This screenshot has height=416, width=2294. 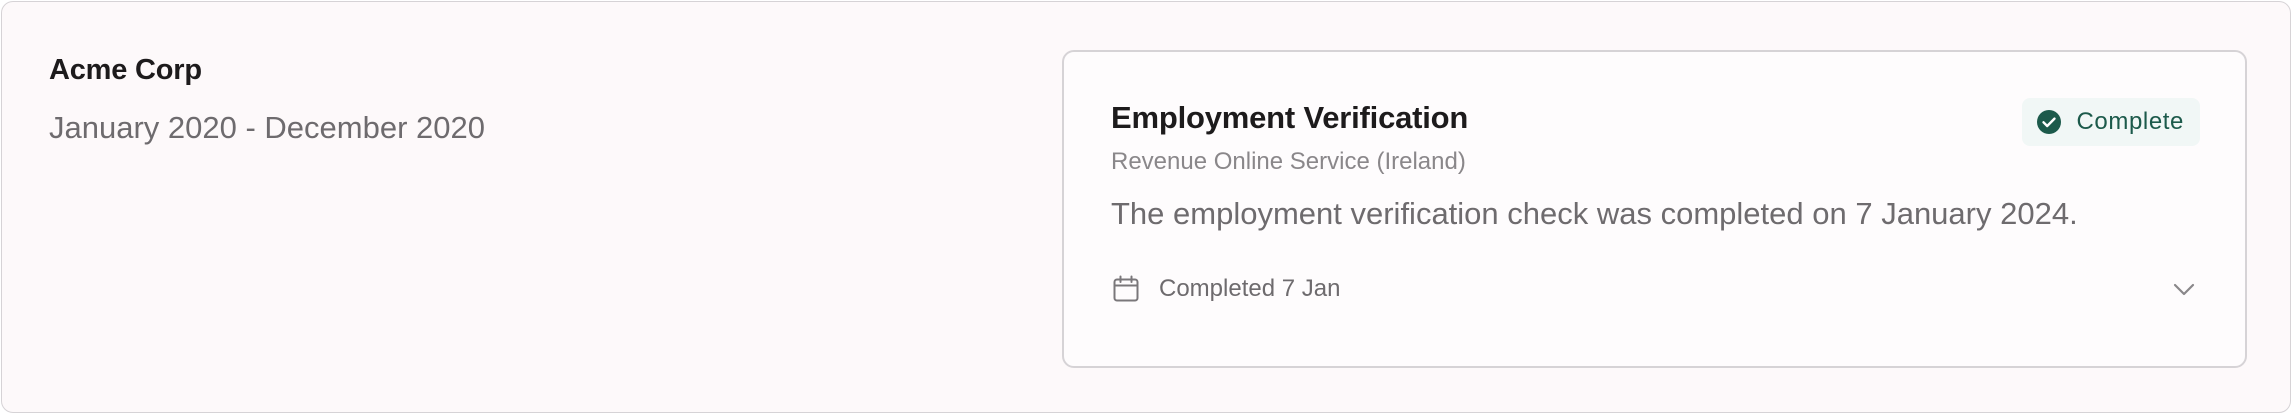 I want to click on calendar-icon, so click(x=1126, y=289).